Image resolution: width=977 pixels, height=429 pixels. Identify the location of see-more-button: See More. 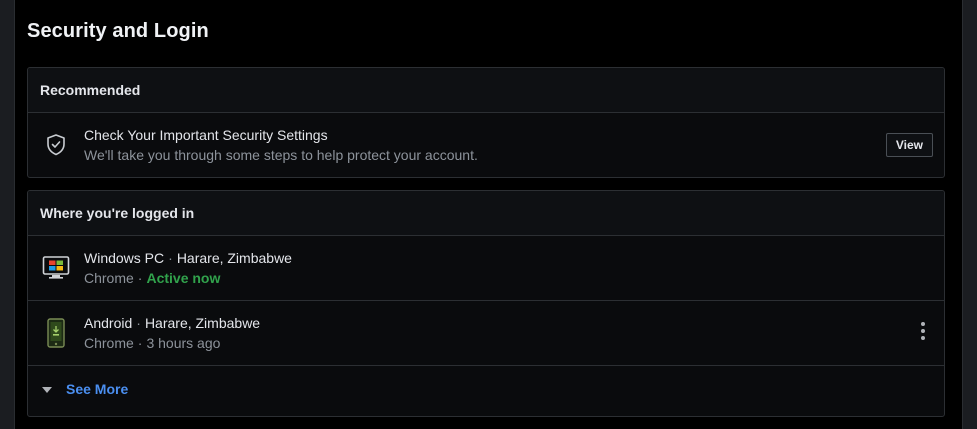
(85, 389).